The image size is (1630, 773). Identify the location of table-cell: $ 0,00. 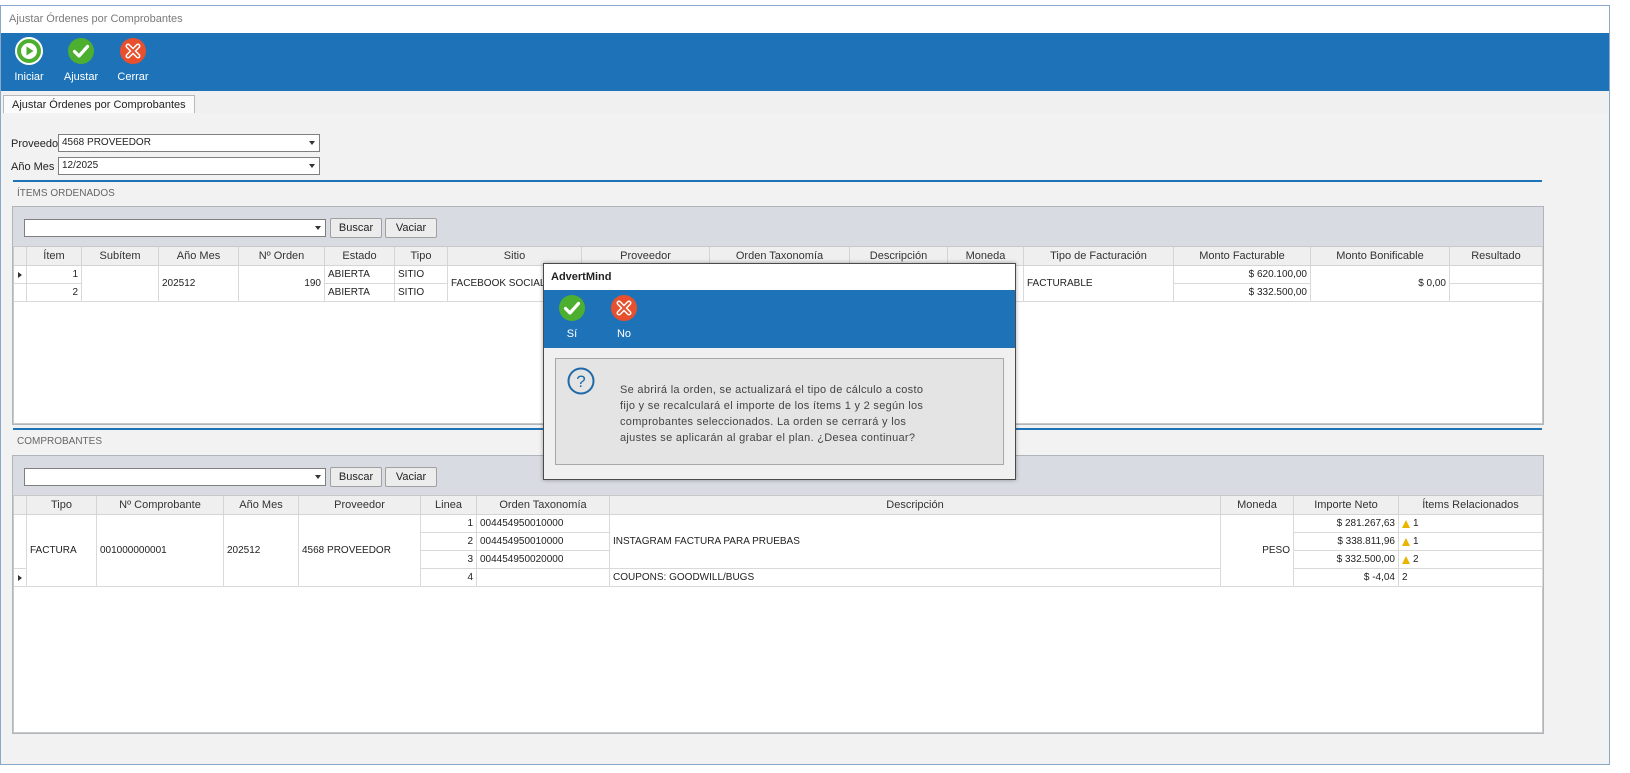
(1380, 284).